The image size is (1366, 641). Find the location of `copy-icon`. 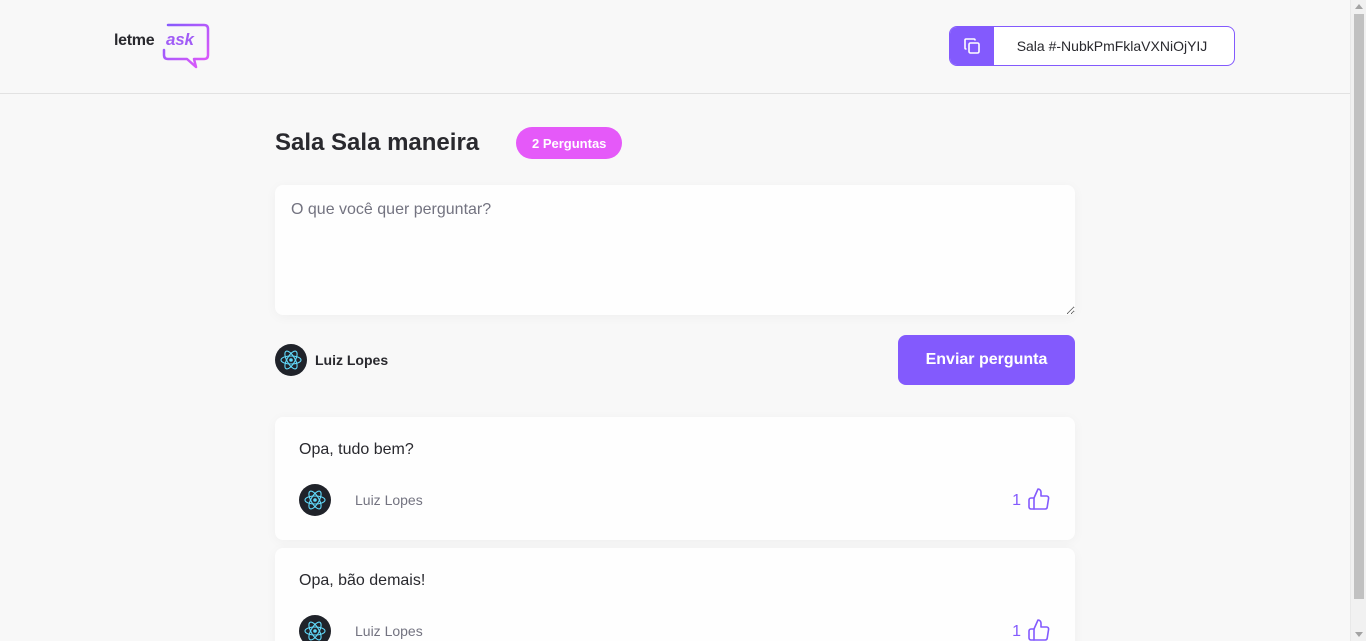

copy-icon is located at coordinates (972, 46).